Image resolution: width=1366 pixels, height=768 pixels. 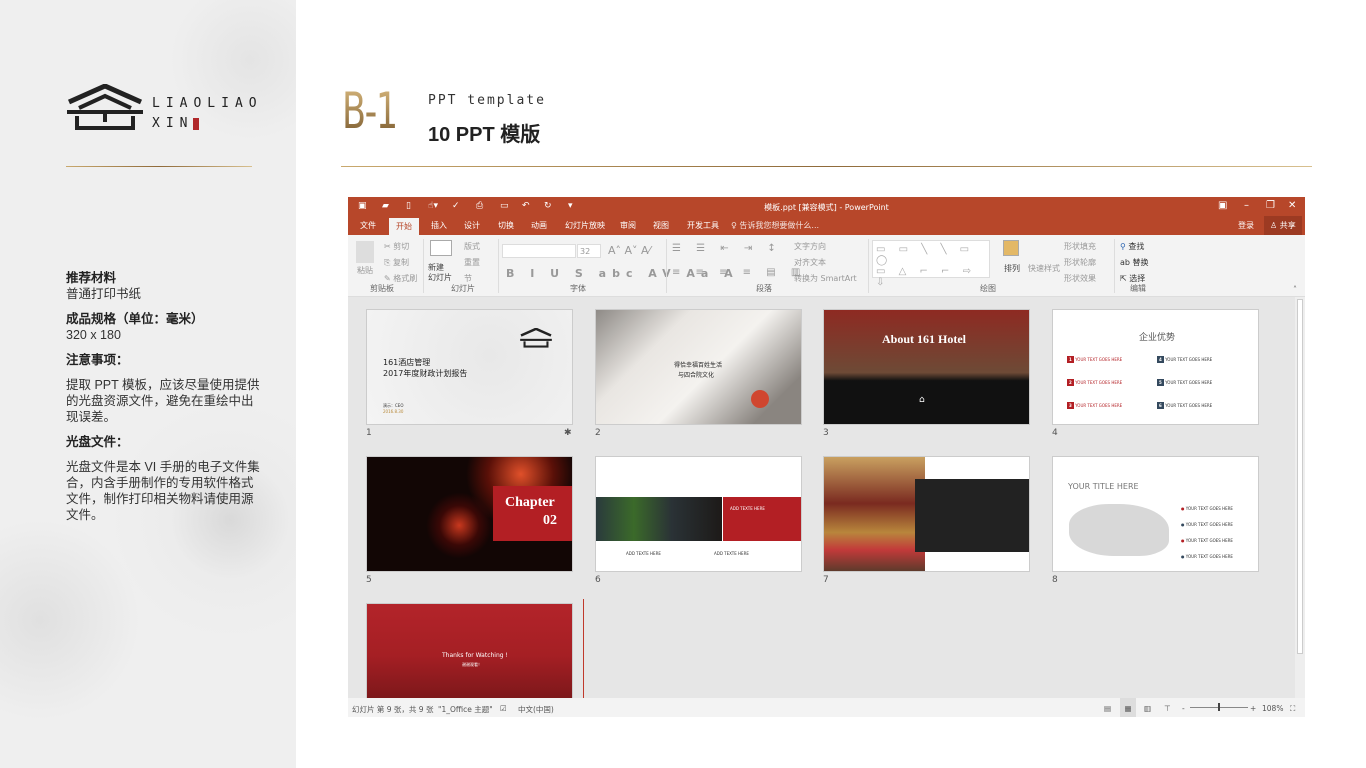 What do you see at coordinates (1222, 205) in the screenshot?
I see `ribbon-display-icon: ▣` at bounding box center [1222, 205].